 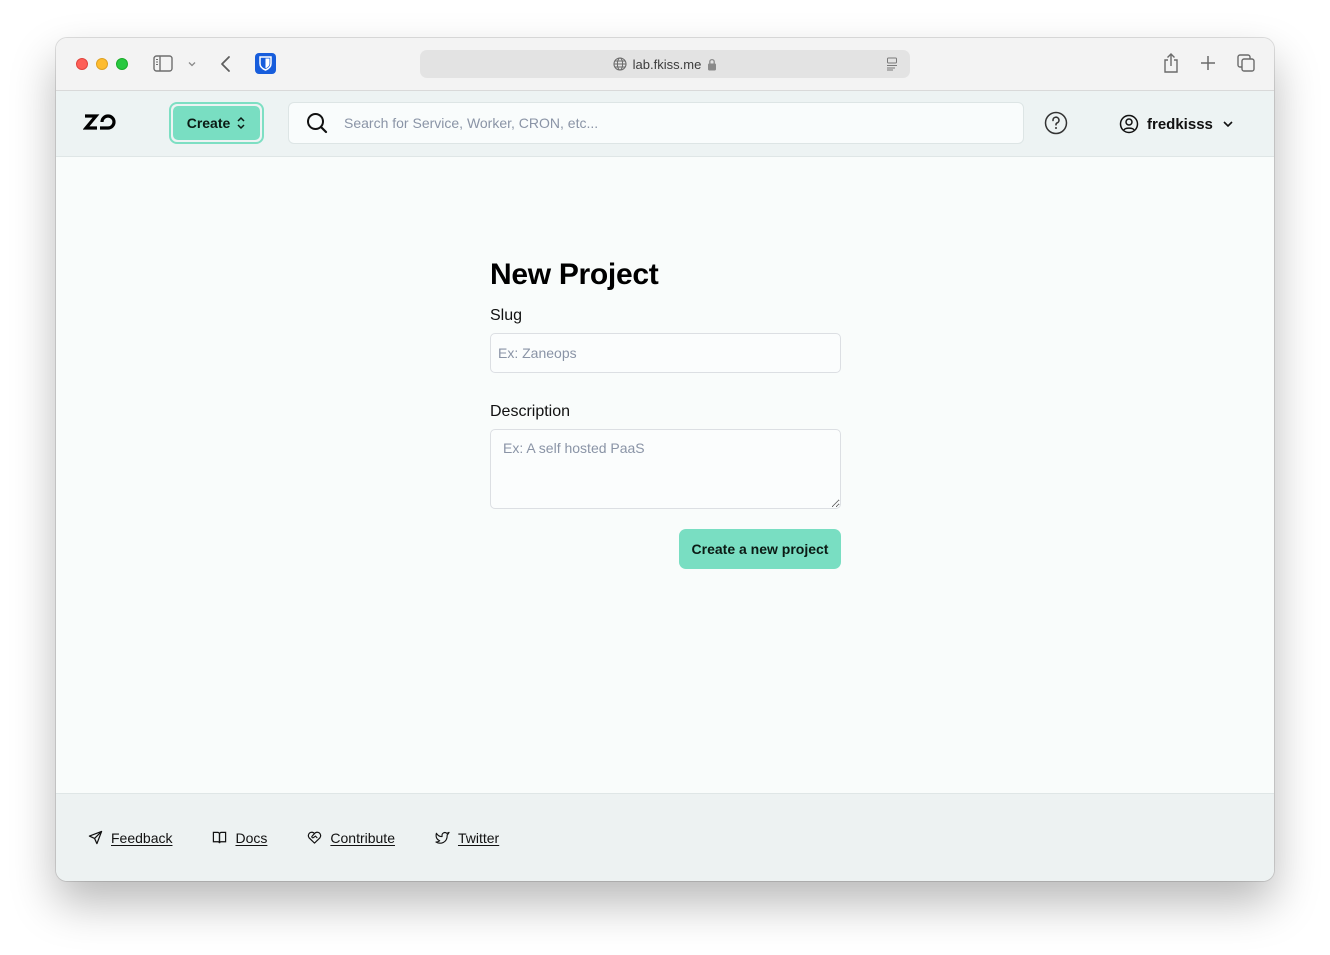 I want to click on create-button: Create, so click(x=216, y=123).